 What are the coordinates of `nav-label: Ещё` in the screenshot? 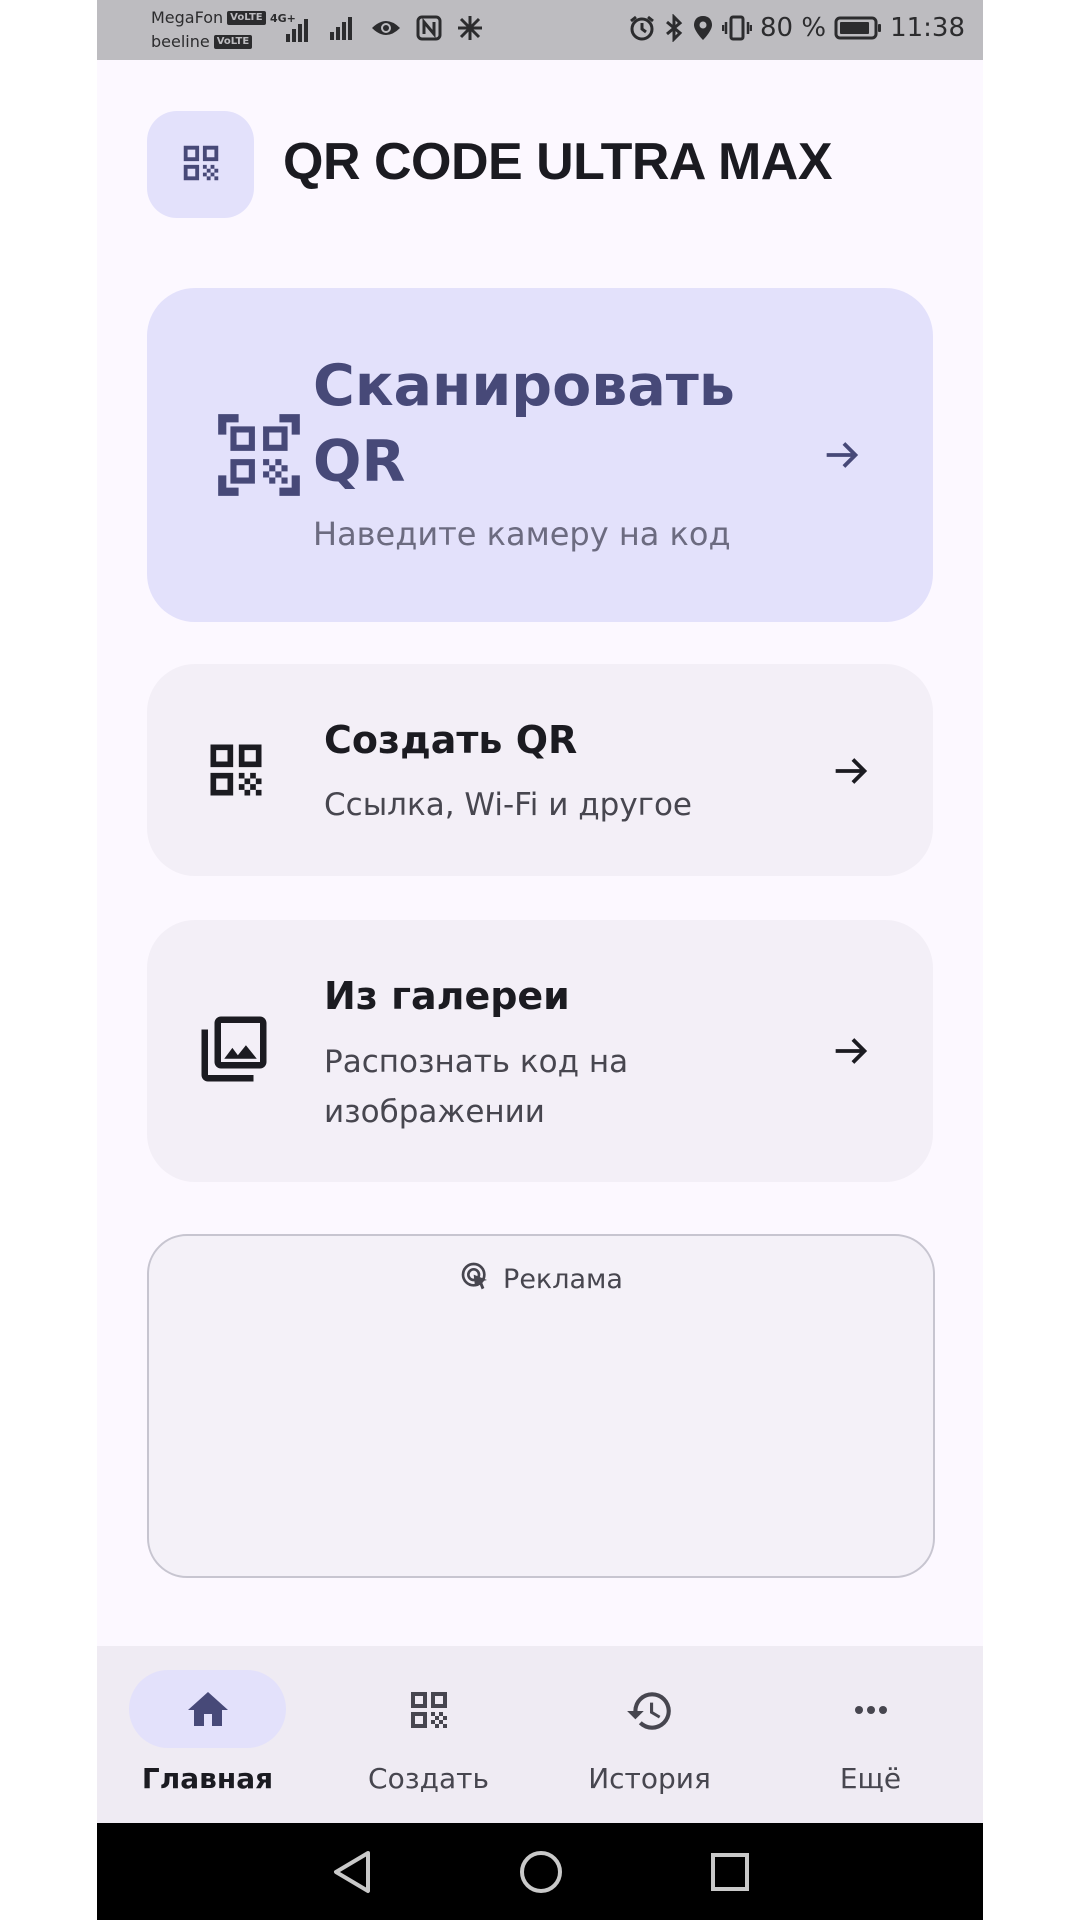 It's located at (870, 1778).